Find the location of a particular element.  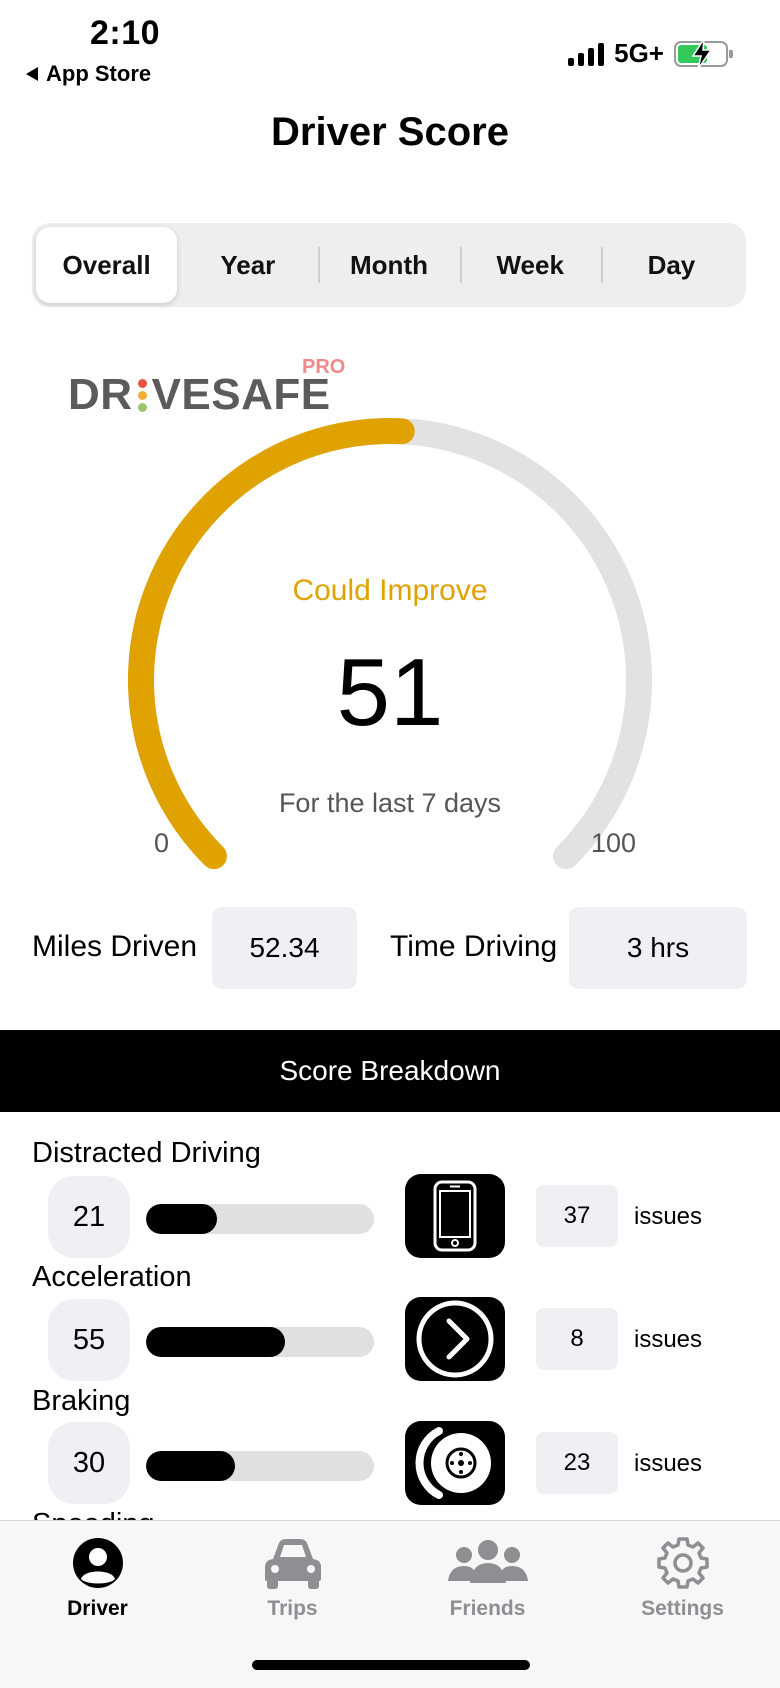

score-breakdown-header: Score Breakdown is located at coordinates (390, 1071).